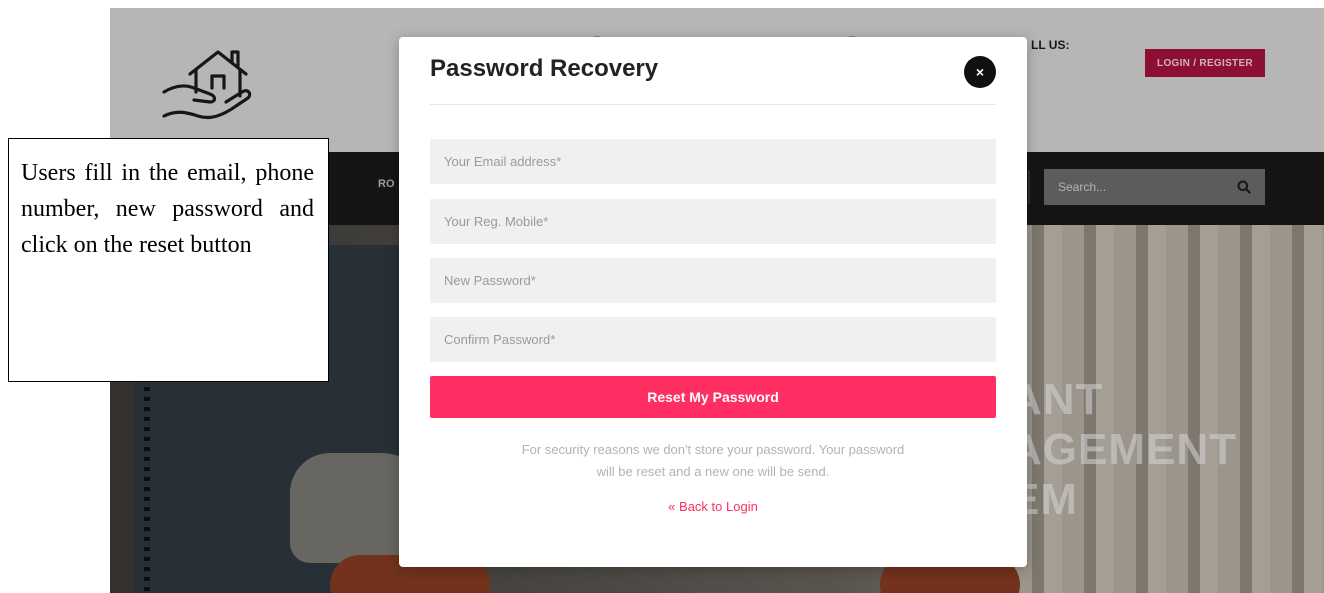 The width and height of the screenshot is (1324, 593). Describe the element at coordinates (713, 397) in the screenshot. I see `reset-password-button: Reset My Password` at that location.